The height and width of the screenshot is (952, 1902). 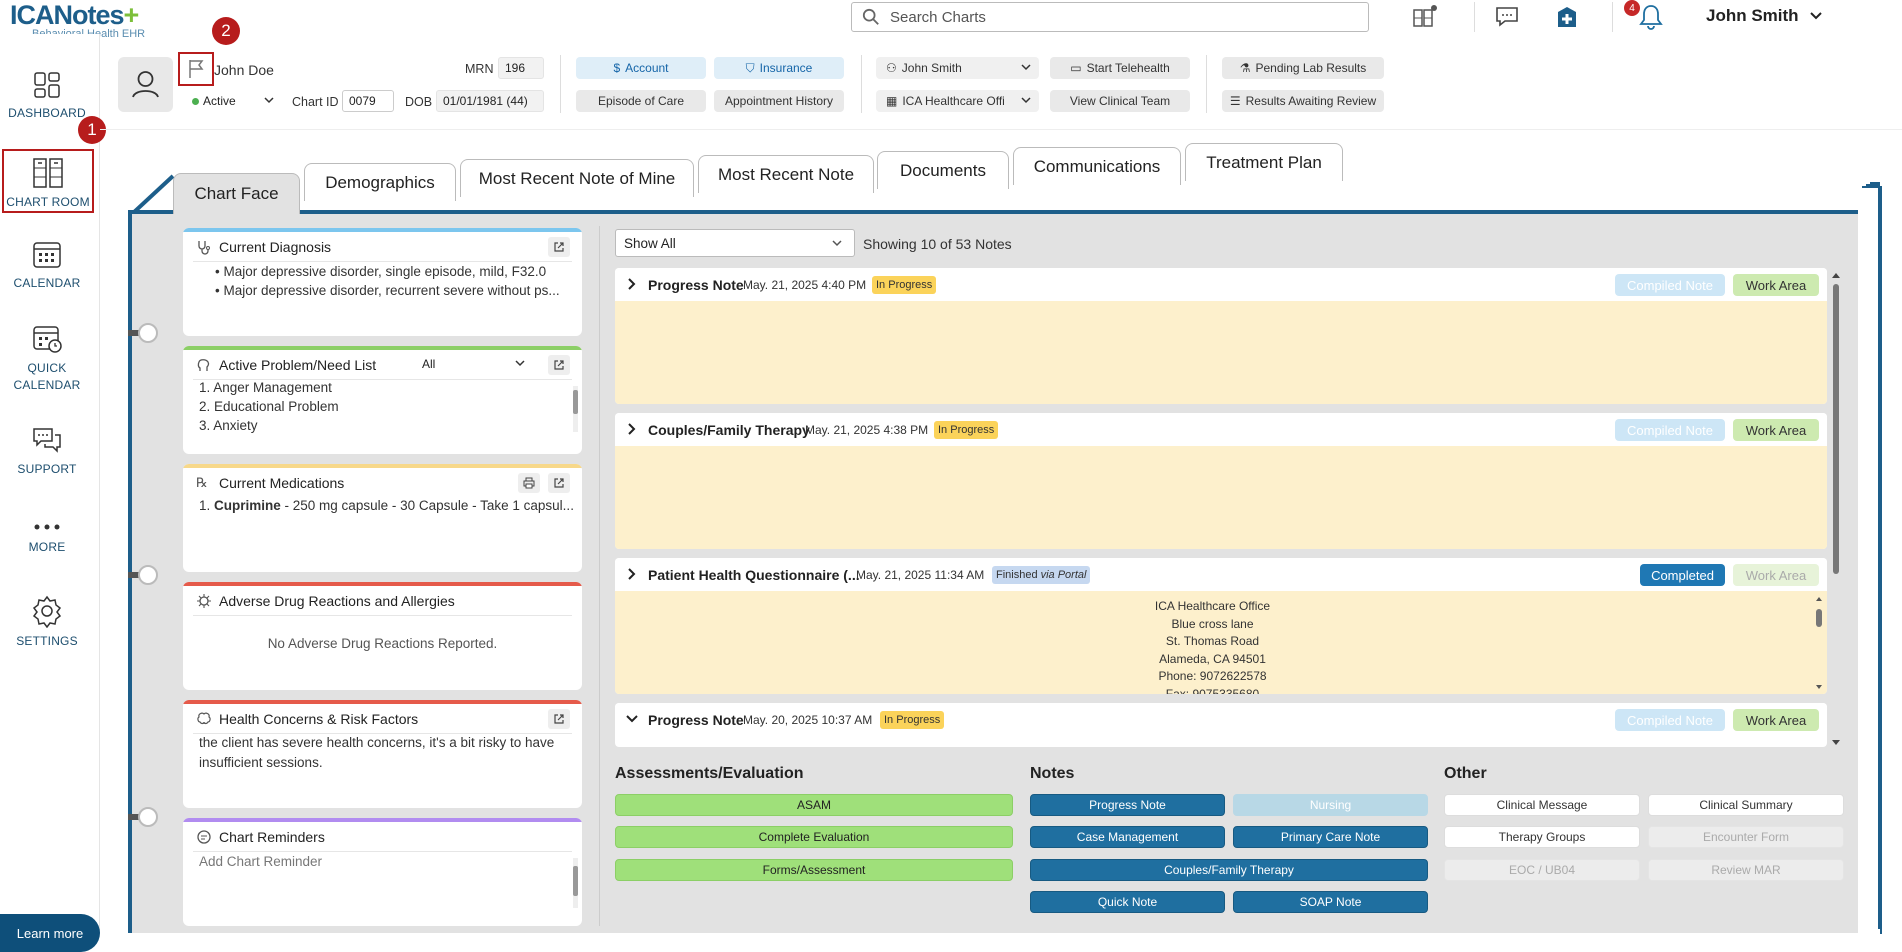 What do you see at coordinates (1229, 870) in the screenshot?
I see `couples-family-therapy-button: Couples/Family Therapy` at bounding box center [1229, 870].